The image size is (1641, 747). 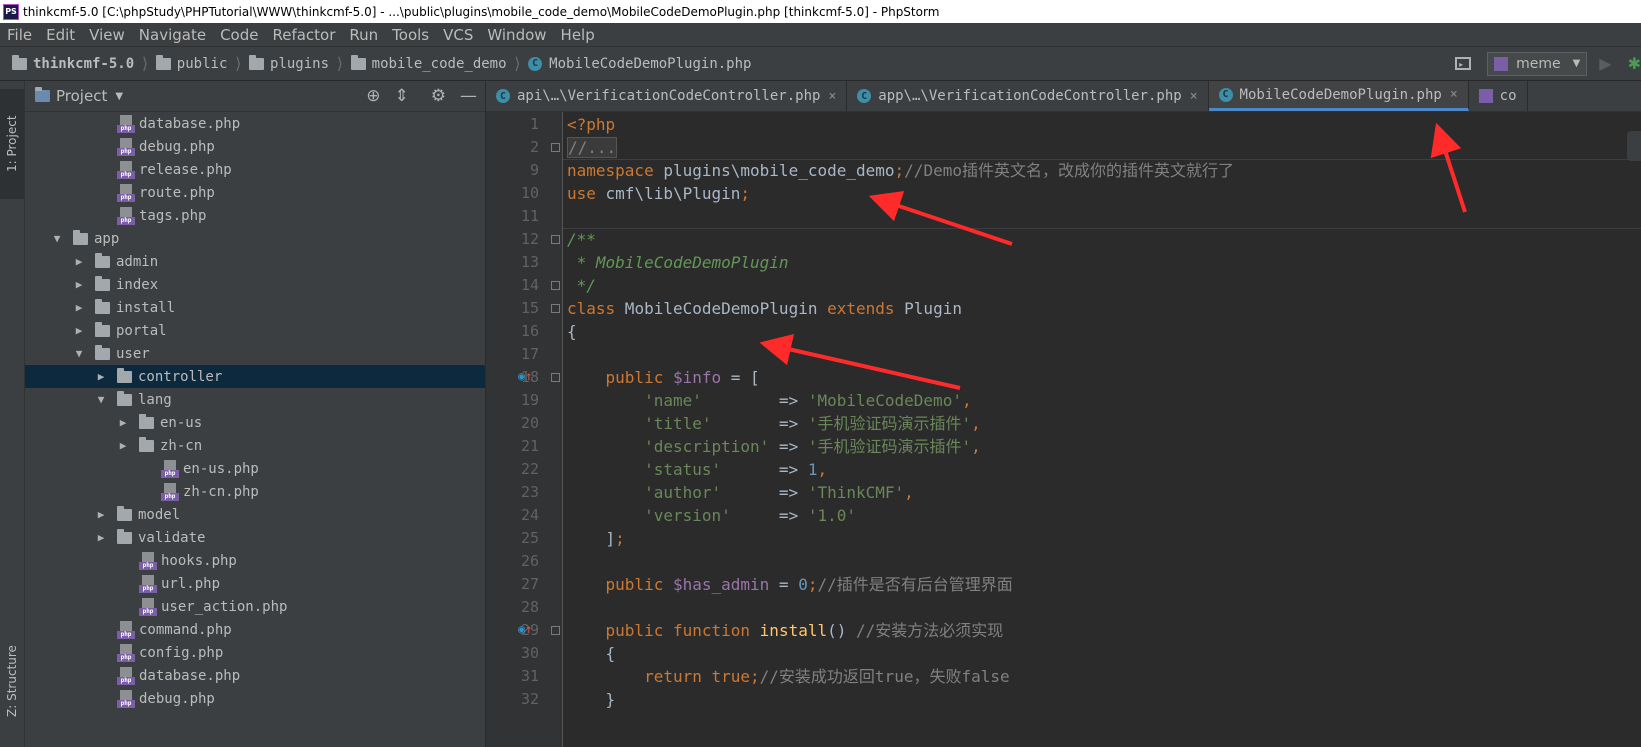 What do you see at coordinates (255, 537) in the screenshot?
I see `tree-item-validate: ▶ validate` at bounding box center [255, 537].